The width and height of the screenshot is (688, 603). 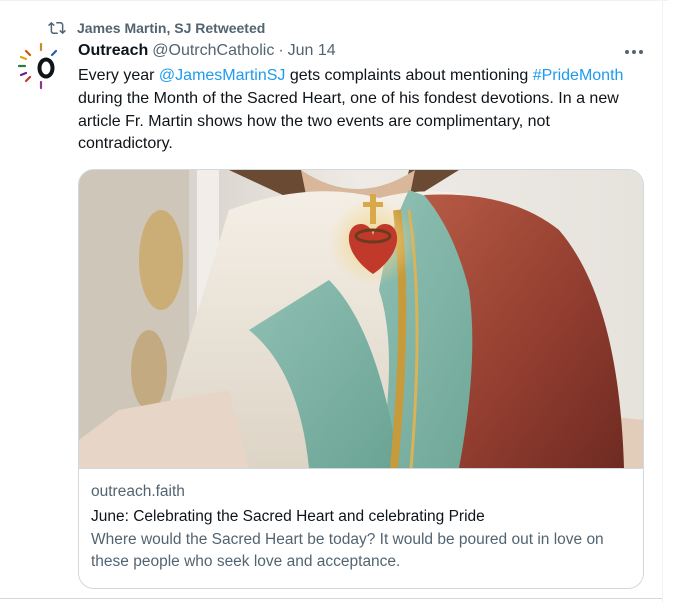 What do you see at coordinates (334, 0) in the screenshot?
I see `top-divider` at bounding box center [334, 0].